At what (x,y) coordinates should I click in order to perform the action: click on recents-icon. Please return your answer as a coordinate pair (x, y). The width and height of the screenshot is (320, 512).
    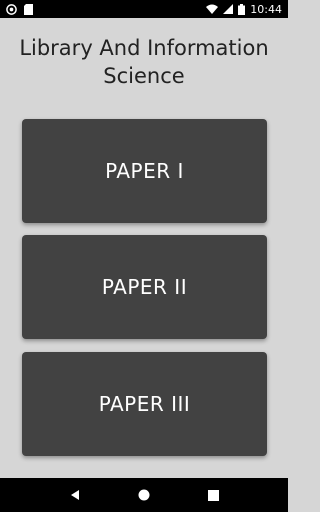
    Looking at the image, I should click on (213, 495).